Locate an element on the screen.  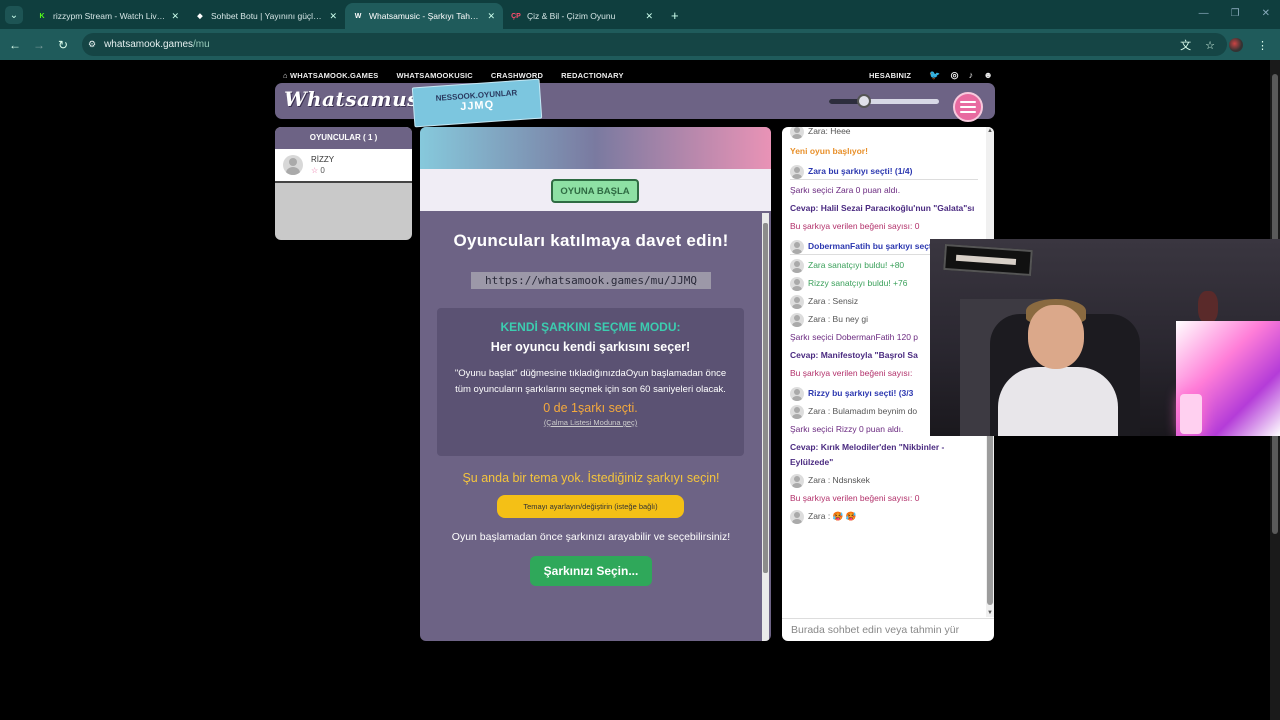
player-avatar is located at coordinates (293, 165).